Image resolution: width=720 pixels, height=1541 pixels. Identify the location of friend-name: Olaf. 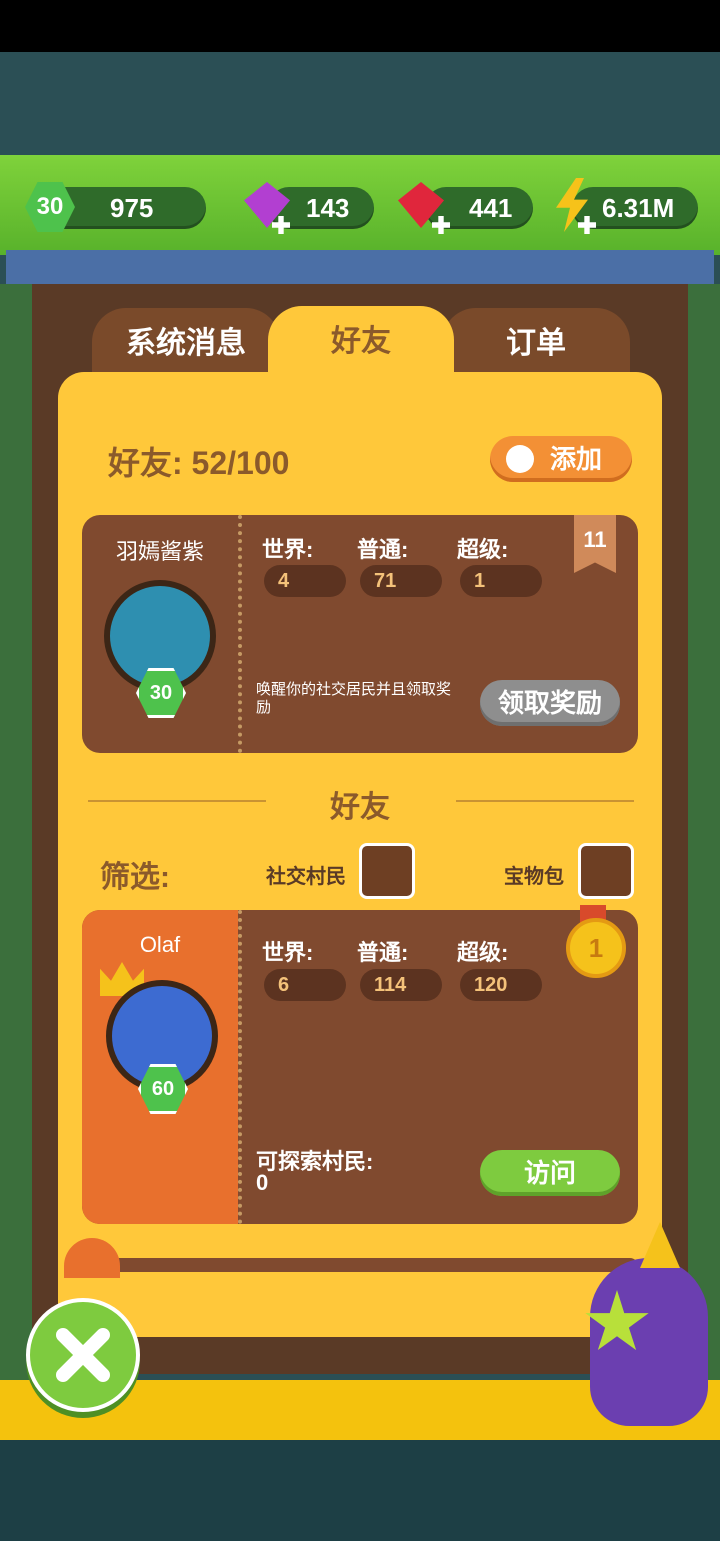
(160, 944).